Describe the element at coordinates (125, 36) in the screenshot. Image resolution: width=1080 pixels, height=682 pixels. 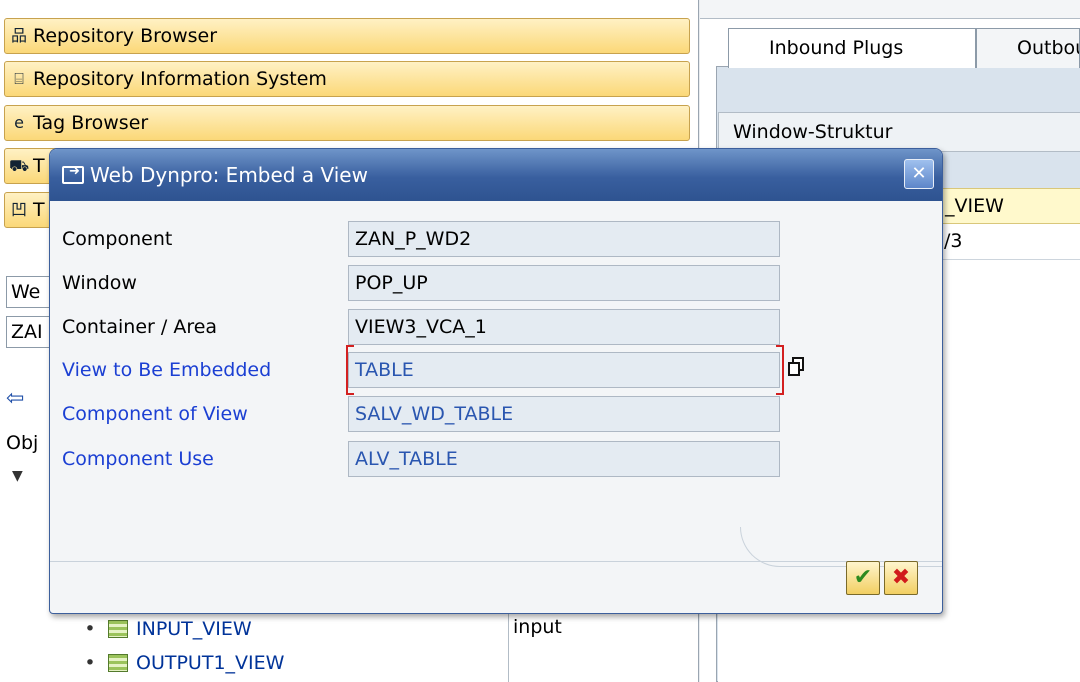
I see `nav-button-label: Repository Browser` at that location.